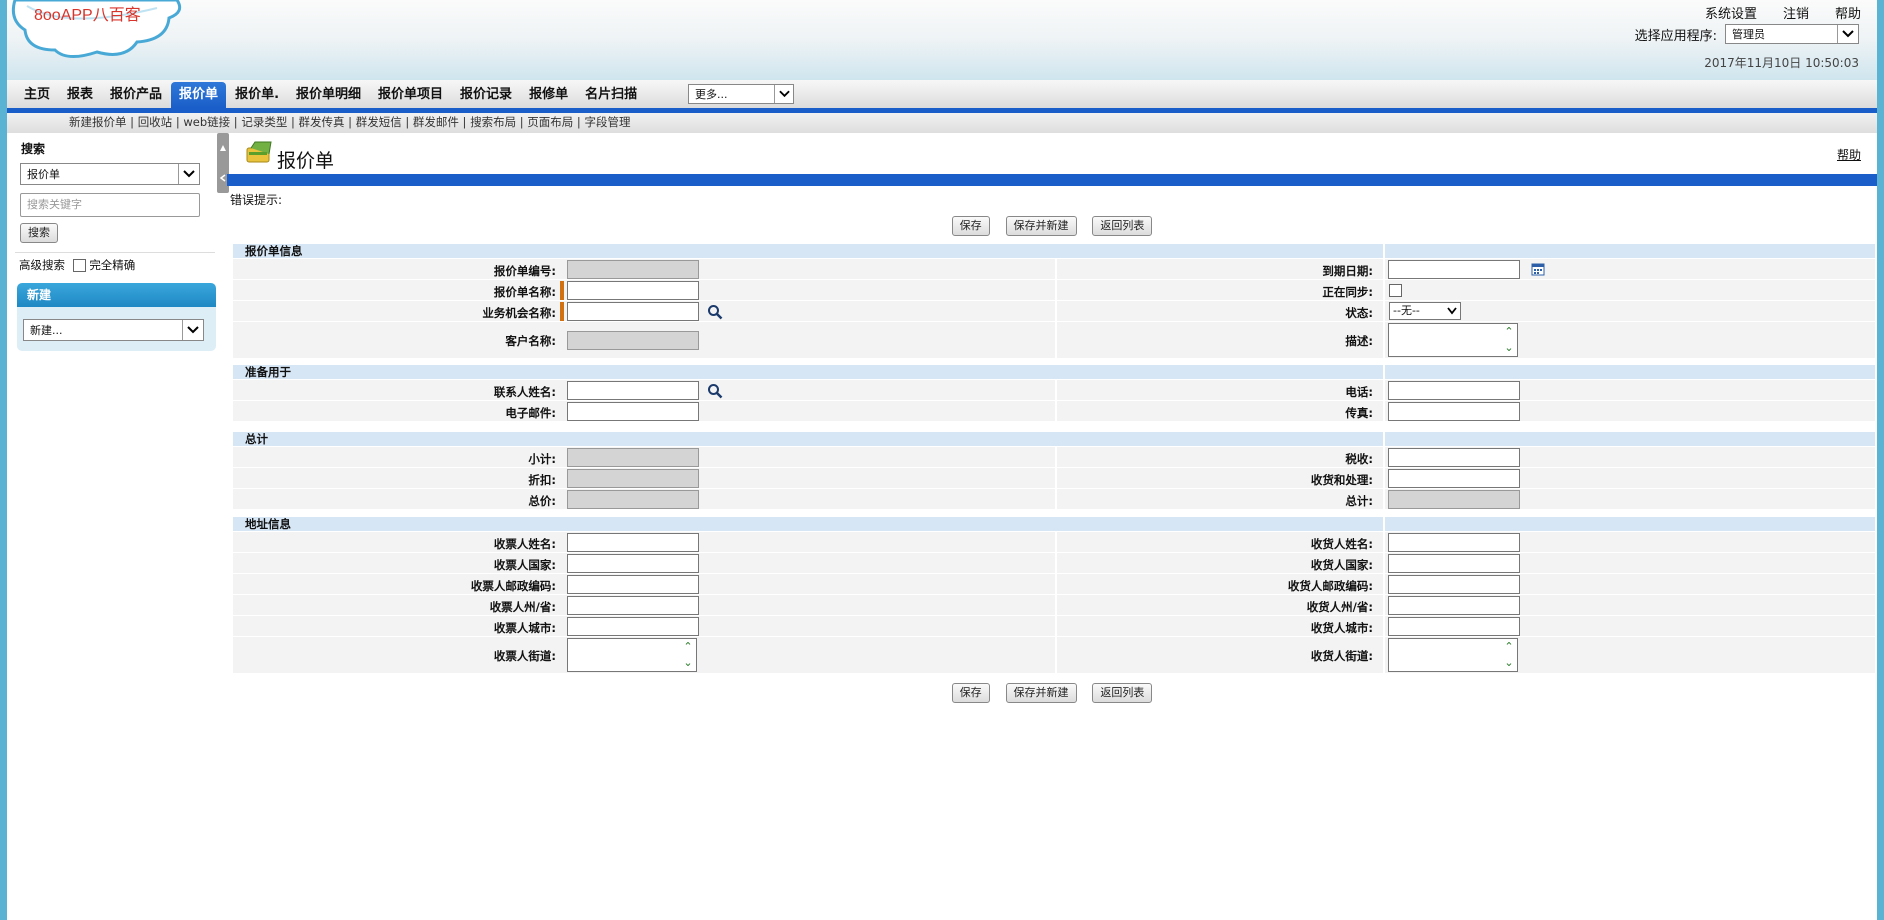  I want to click on tab-quote-products: 报价产品, so click(136, 95).